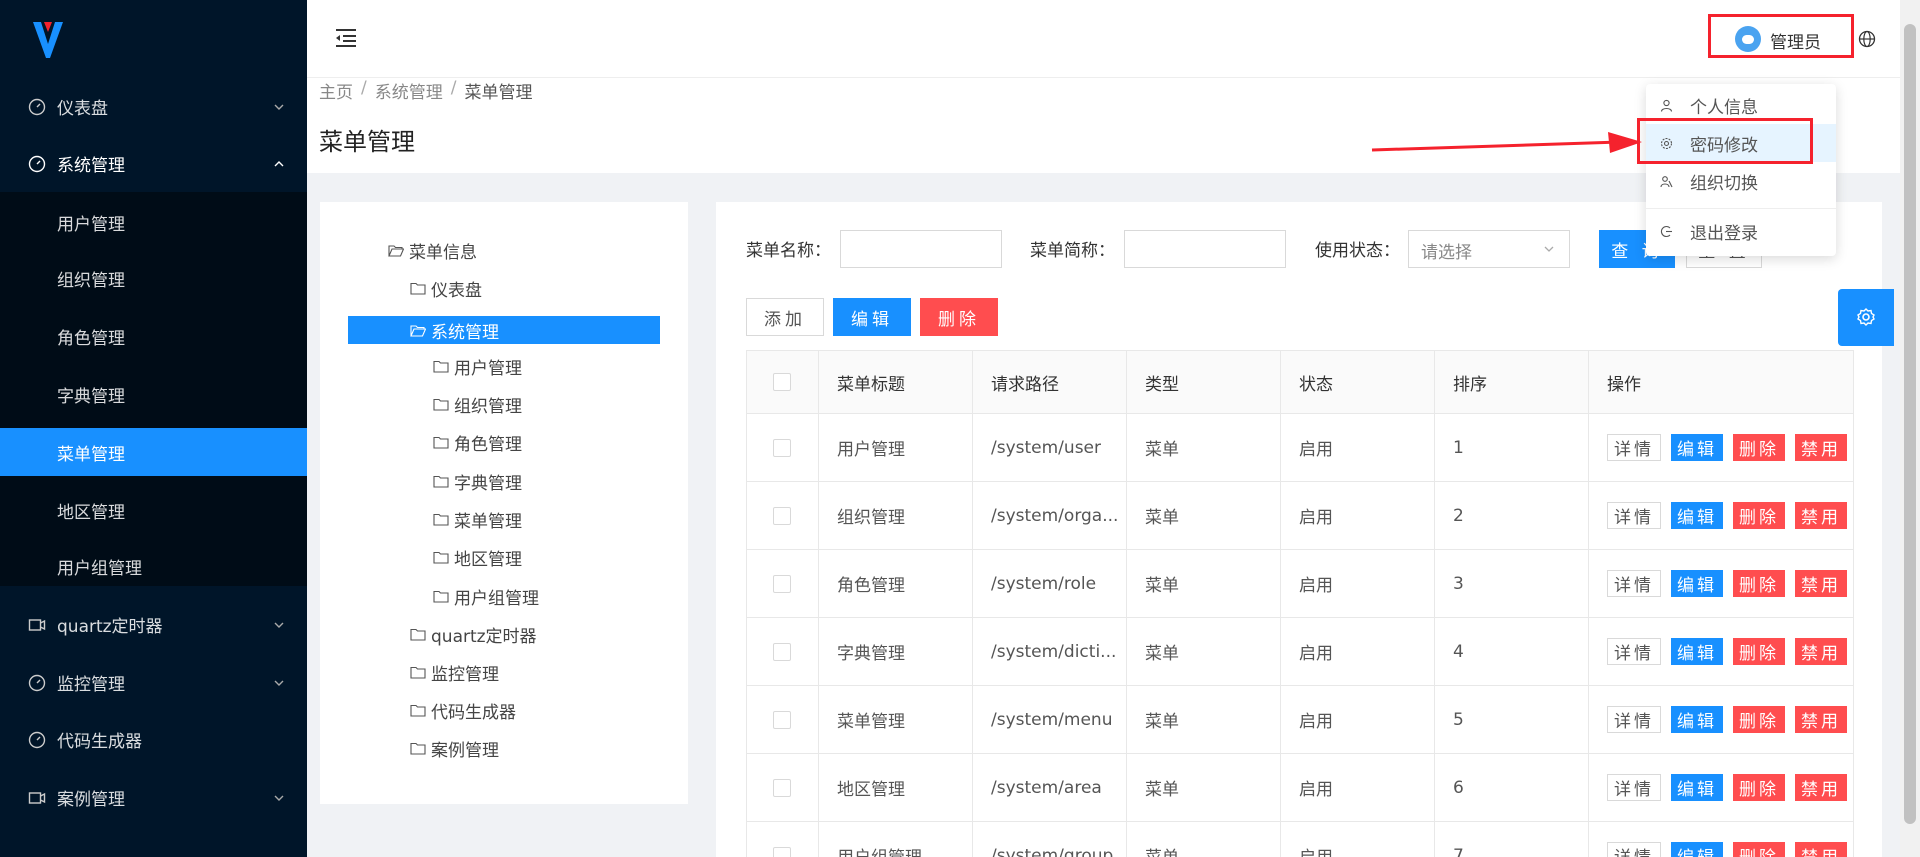 The height and width of the screenshot is (857, 1920). I want to click on tree-node: 角色管理, so click(477, 442).